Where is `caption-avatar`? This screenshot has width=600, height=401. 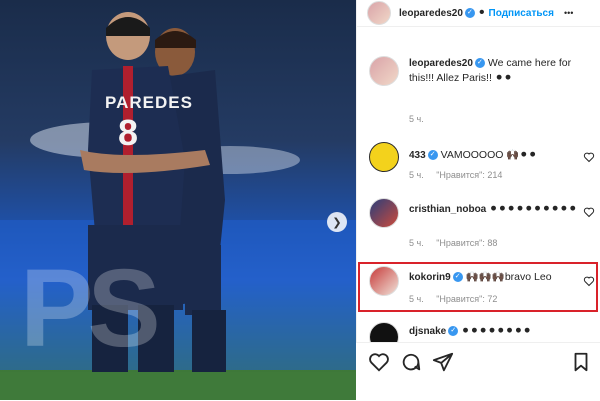
caption-avatar is located at coordinates (384, 71).